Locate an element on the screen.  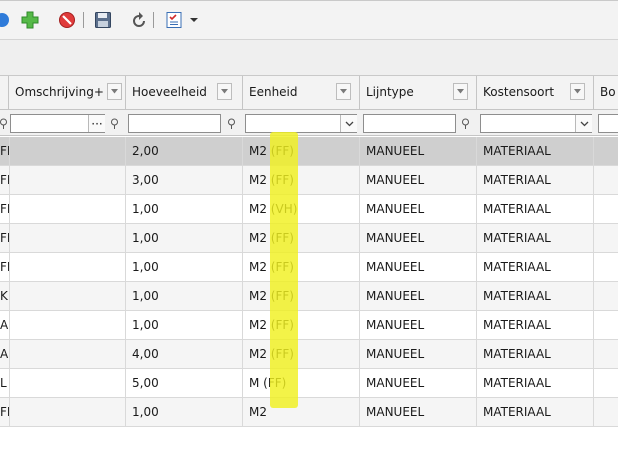
column-header-bo: Bo is located at coordinates (606, 93).